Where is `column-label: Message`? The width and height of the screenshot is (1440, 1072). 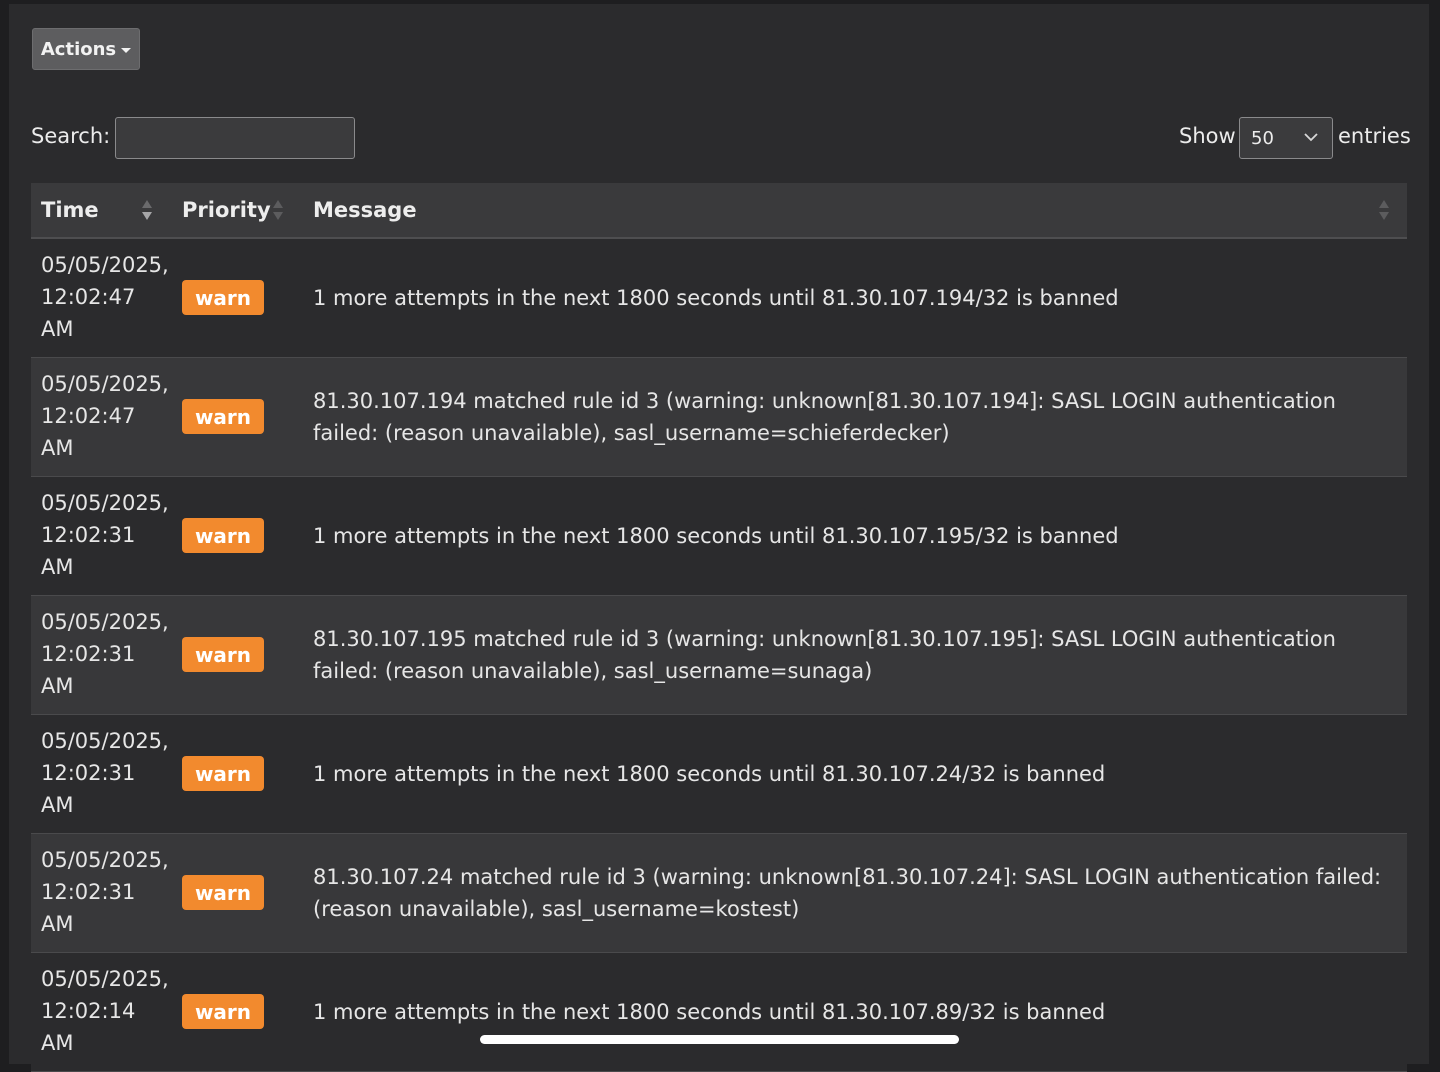 column-label: Message is located at coordinates (365, 210).